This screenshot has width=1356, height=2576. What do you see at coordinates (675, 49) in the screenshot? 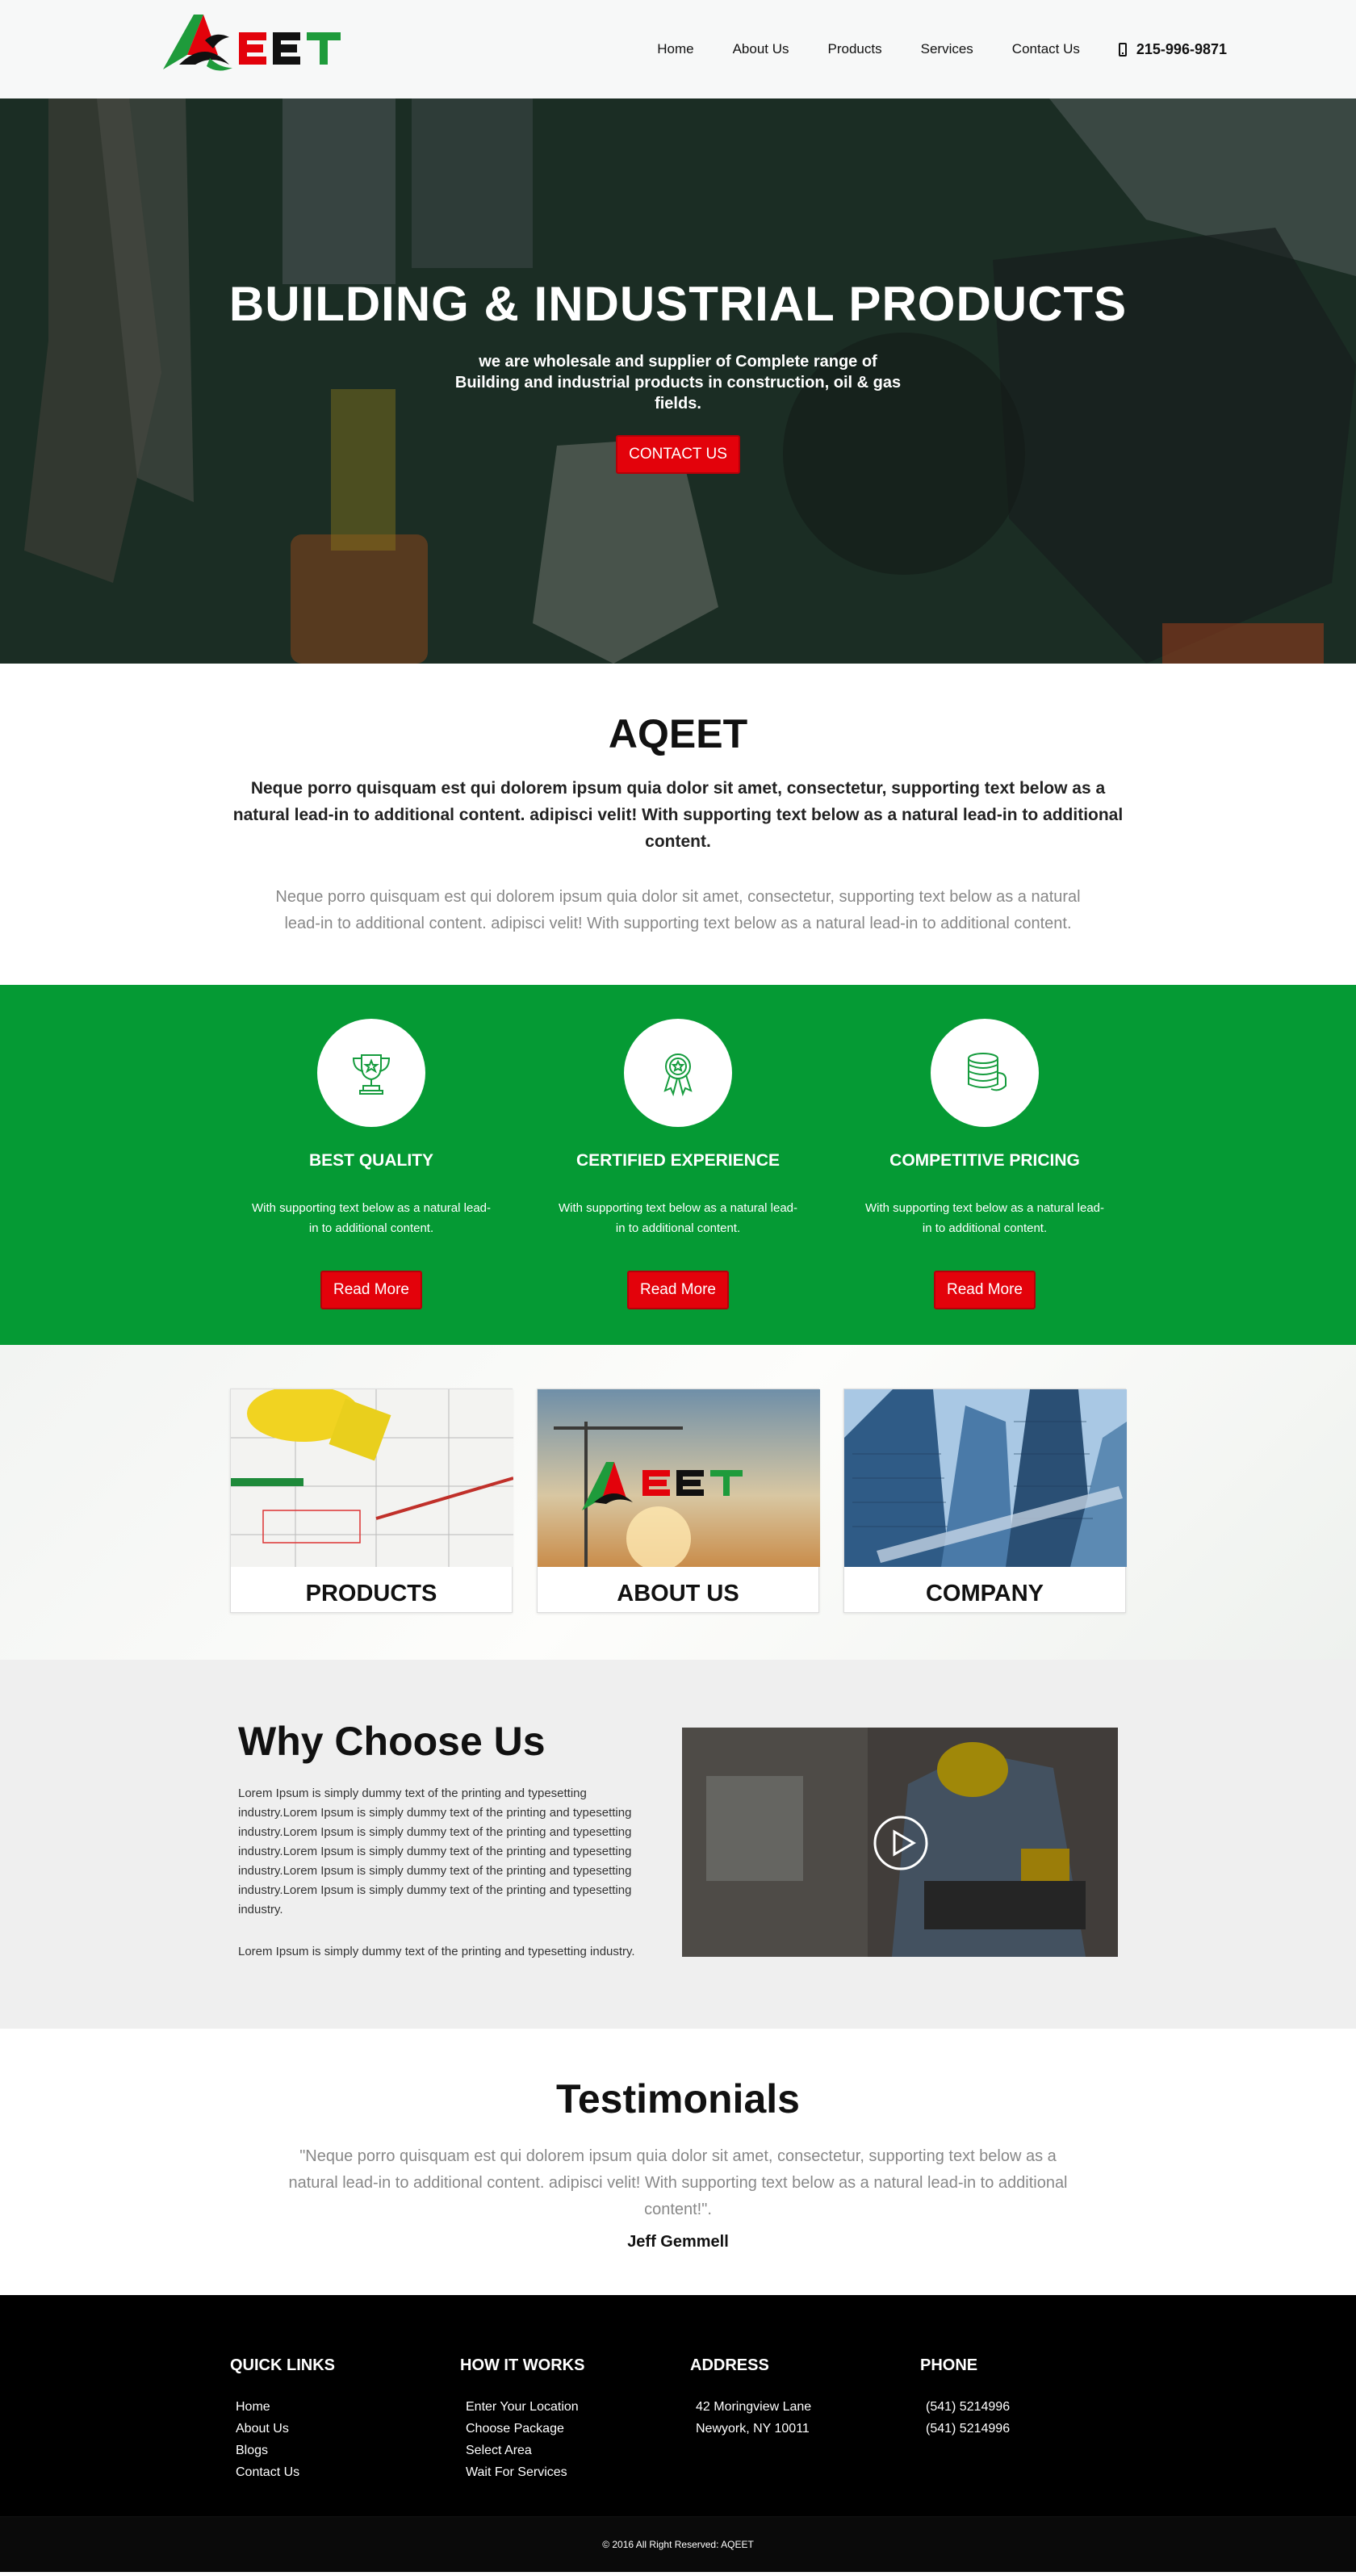
I see `nav-home: Home` at bounding box center [675, 49].